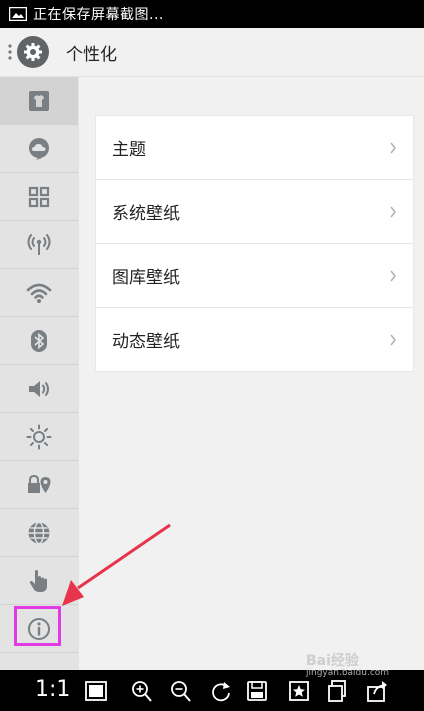 This screenshot has width=424, height=711. I want to click on grid-icon, so click(39, 196).